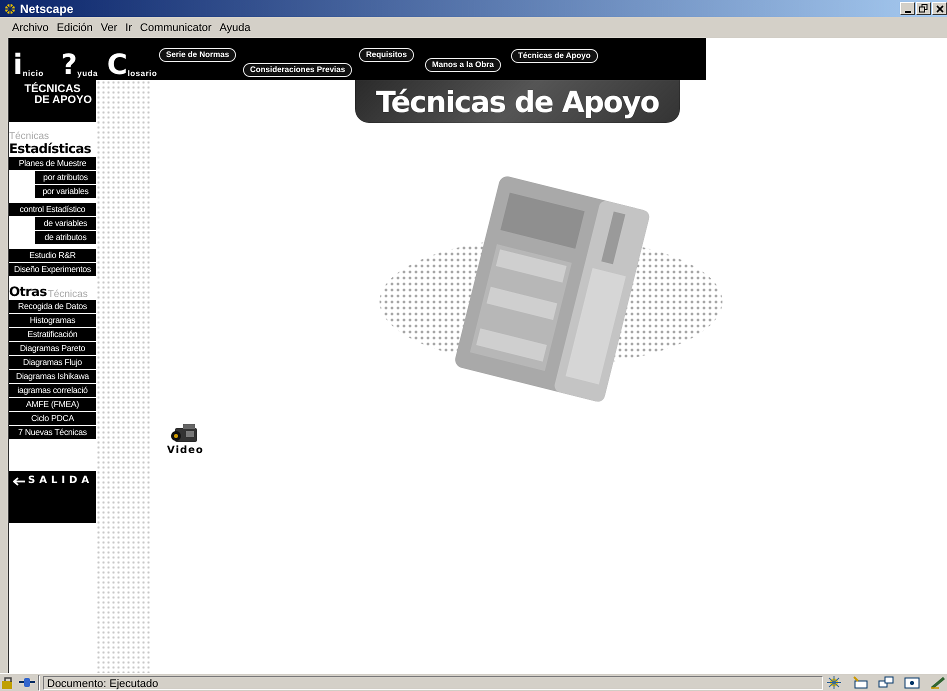 This screenshot has height=691, width=947. I want to click on sidebar-link: Estratificación, so click(52, 334).